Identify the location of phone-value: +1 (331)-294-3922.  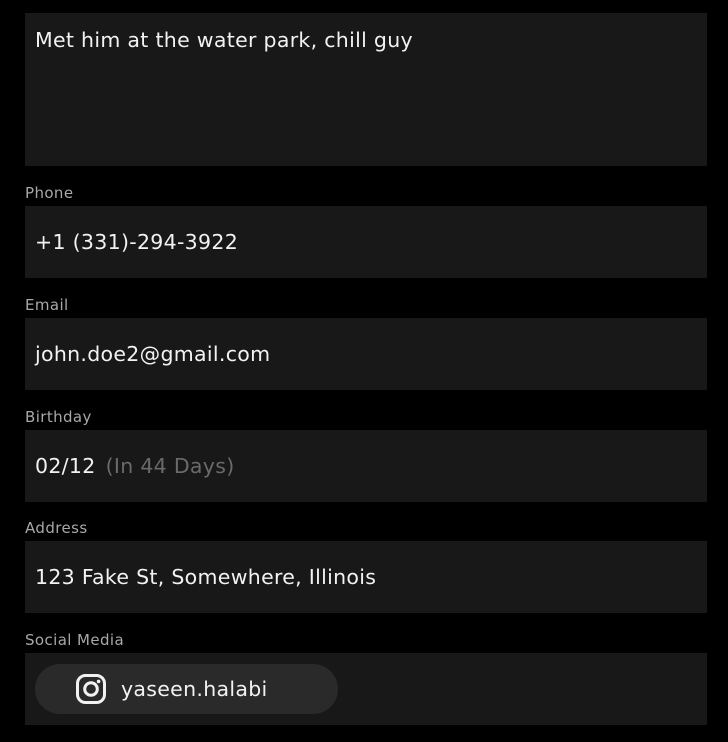
(137, 242).